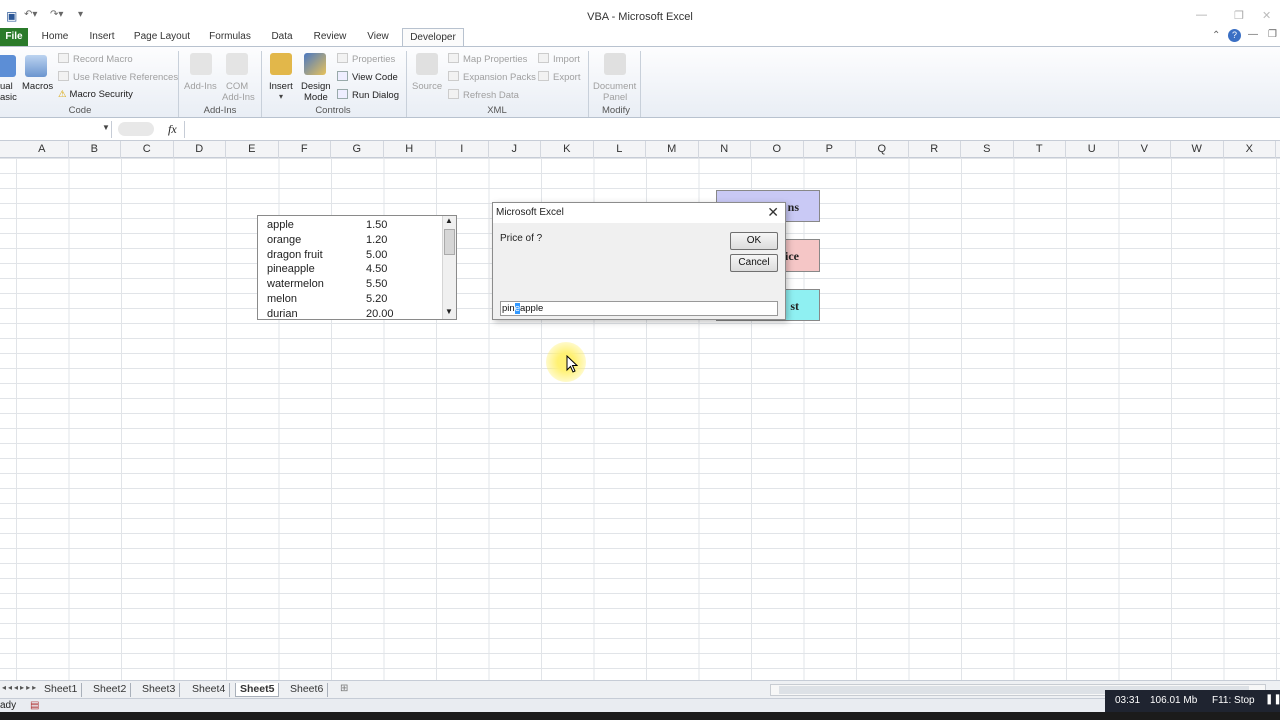 The width and height of the screenshot is (1280, 720). Describe the element at coordinates (377, 225) in the screenshot. I see `list-item-price: 1.50` at that location.